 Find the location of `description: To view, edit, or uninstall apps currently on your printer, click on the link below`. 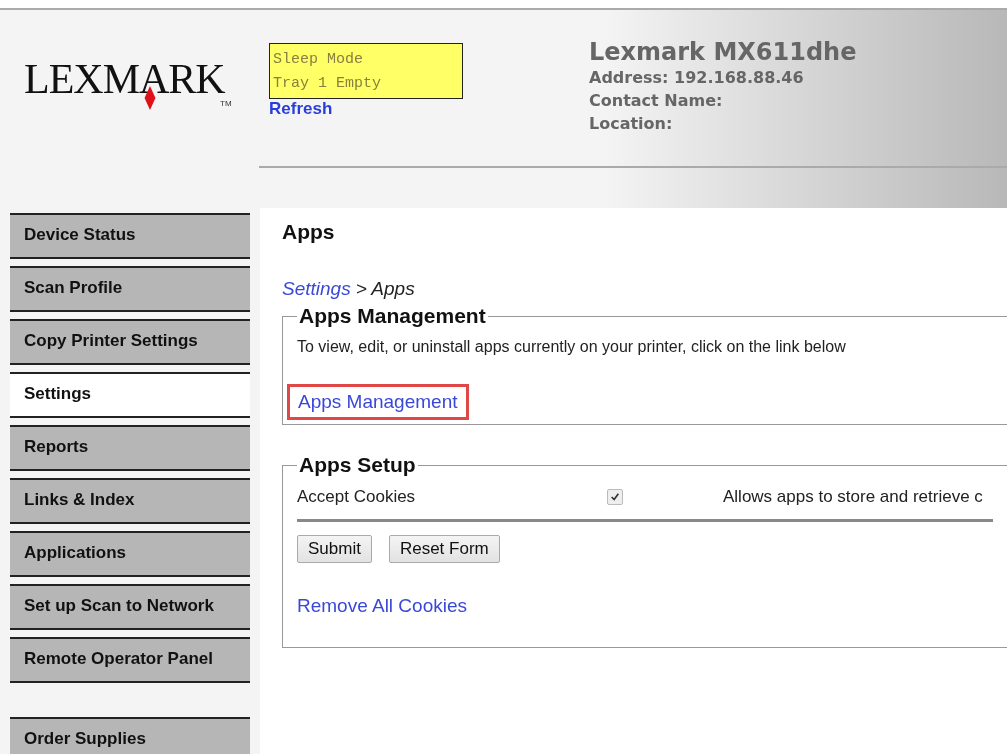

description: To view, edit, or uninstall apps currently on your printer, click on the link below is located at coordinates (572, 347).